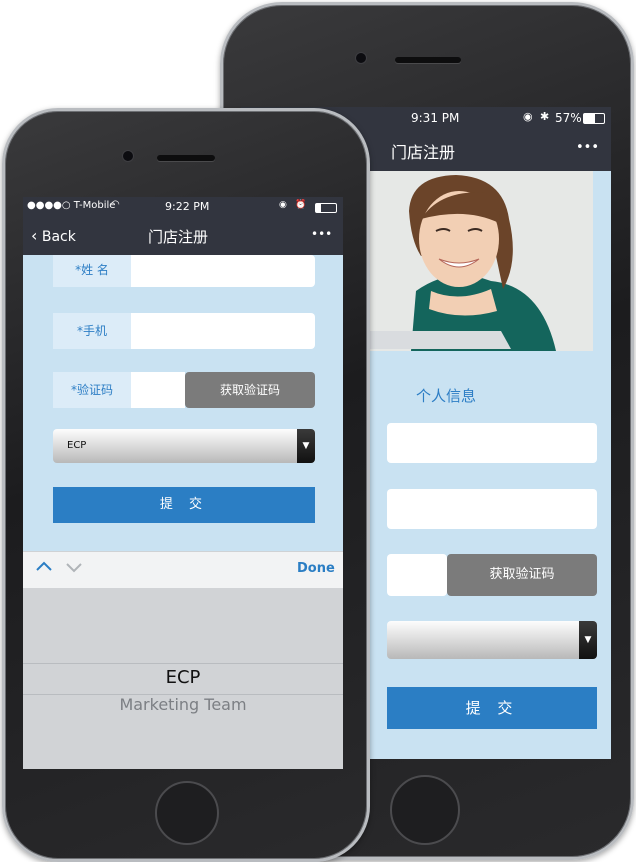 The height and width of the screenshot is (862, 636). I want to click on code-label: *验证码, so click(92, 390).